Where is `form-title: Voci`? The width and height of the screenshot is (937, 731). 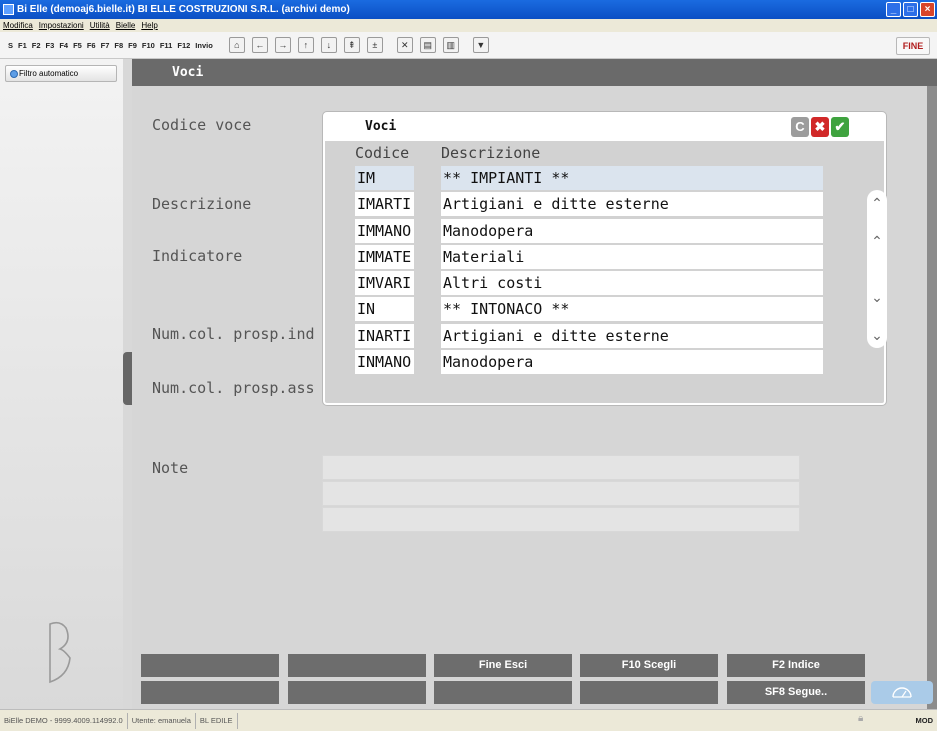
form-title: Voci is located at coordinates (534, 72).